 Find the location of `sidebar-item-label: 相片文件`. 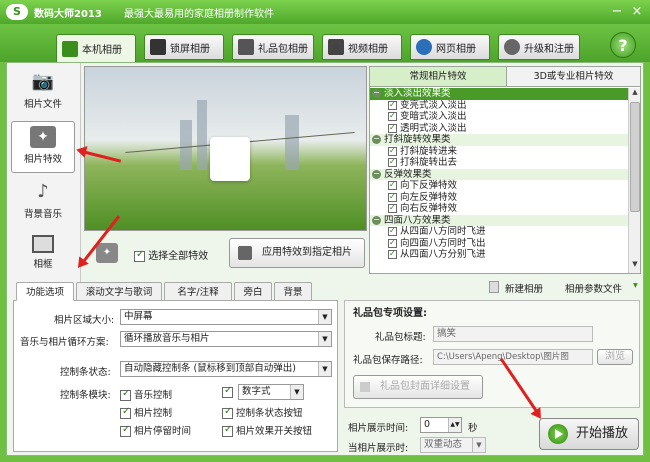

sidebar-item-label: 相片文件 is located at coordinates (42, 104).